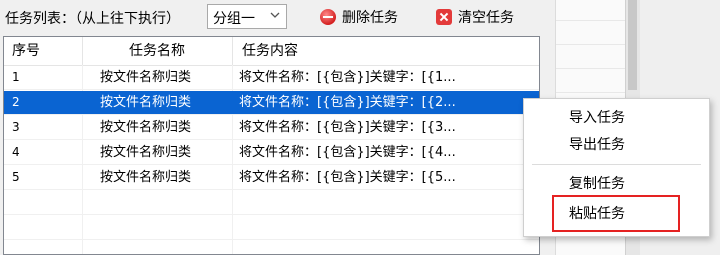 Image resolution: width=720 pixels, height=255 pixels. I want to click on scrollbar-thumb, so click(632, 45).